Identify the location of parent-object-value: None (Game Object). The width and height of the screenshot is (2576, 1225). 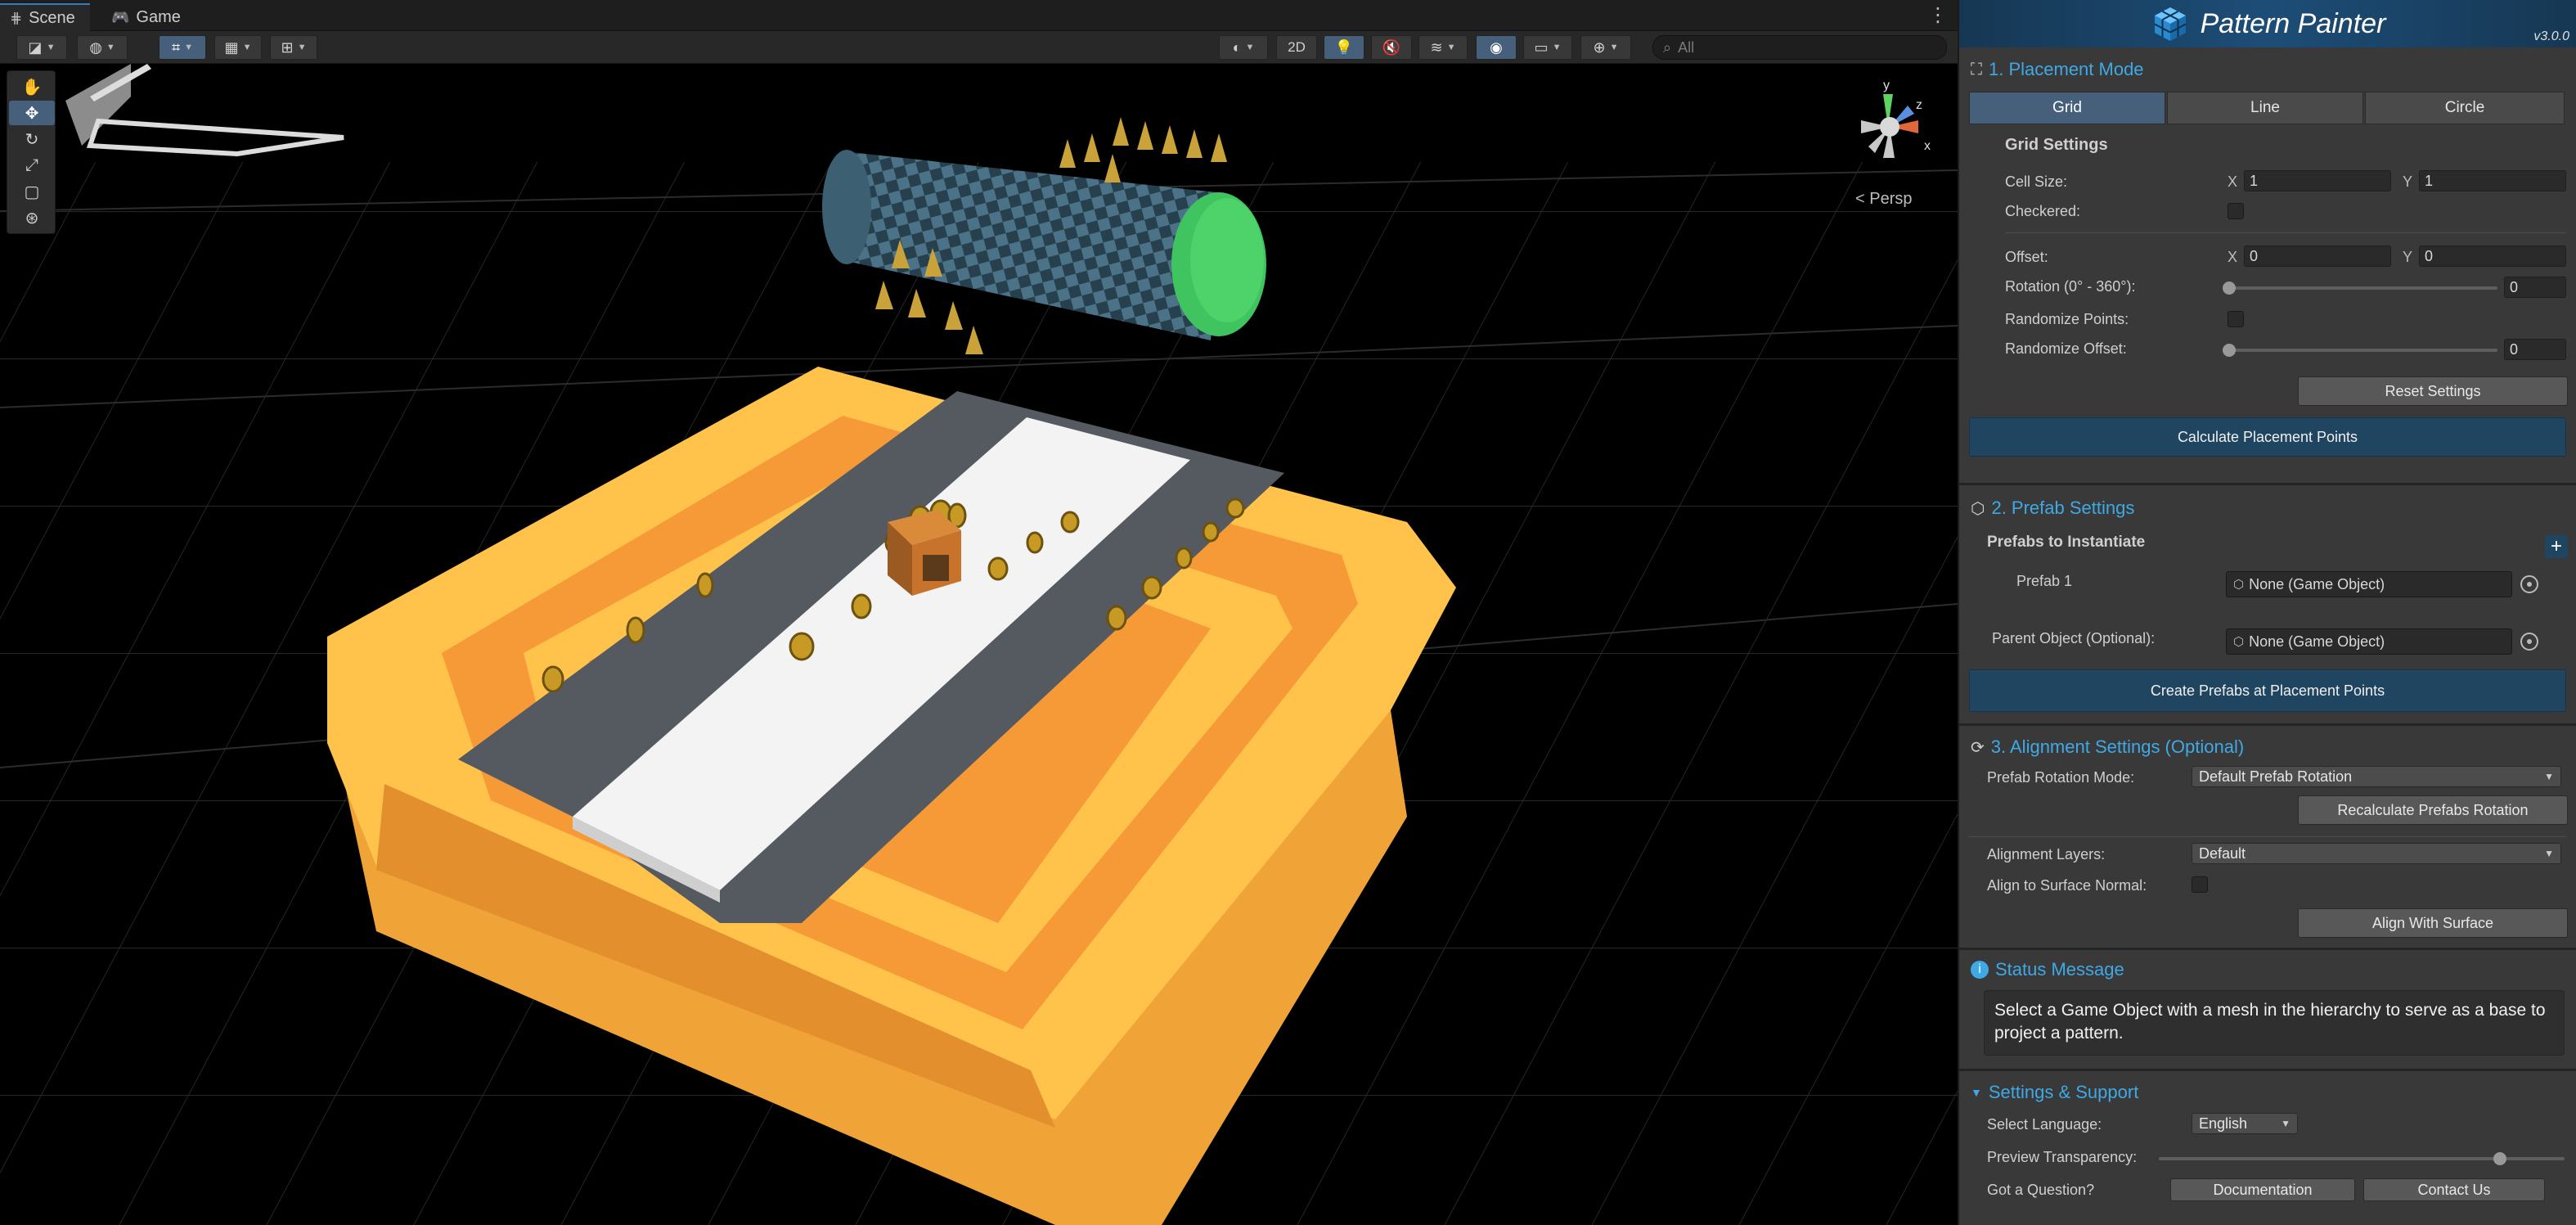
(2317, 641).